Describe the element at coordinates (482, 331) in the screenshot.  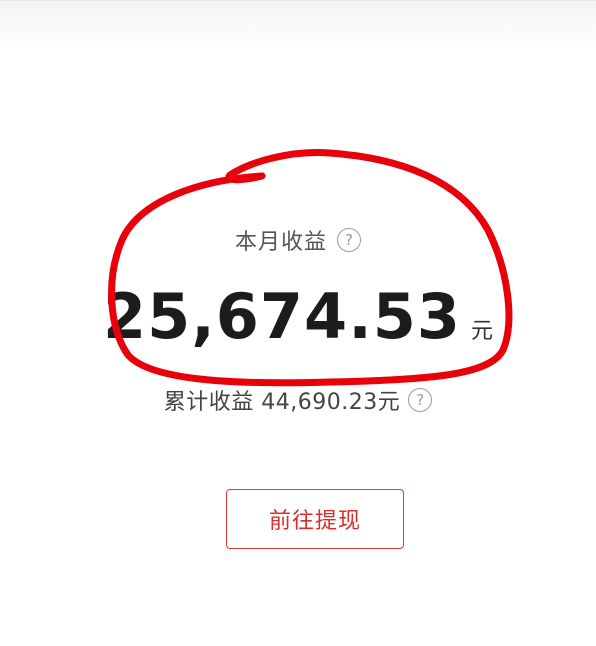
I see `monthly-earnings-unit: 元` at that location.